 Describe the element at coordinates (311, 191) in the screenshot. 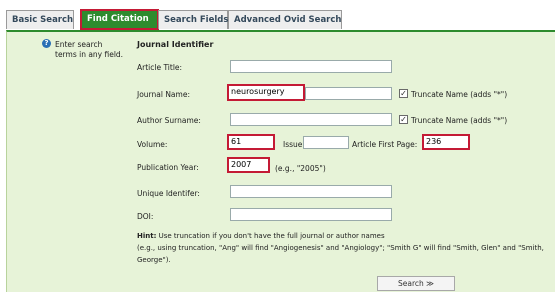

I see `unique-identifier-input` at that location.